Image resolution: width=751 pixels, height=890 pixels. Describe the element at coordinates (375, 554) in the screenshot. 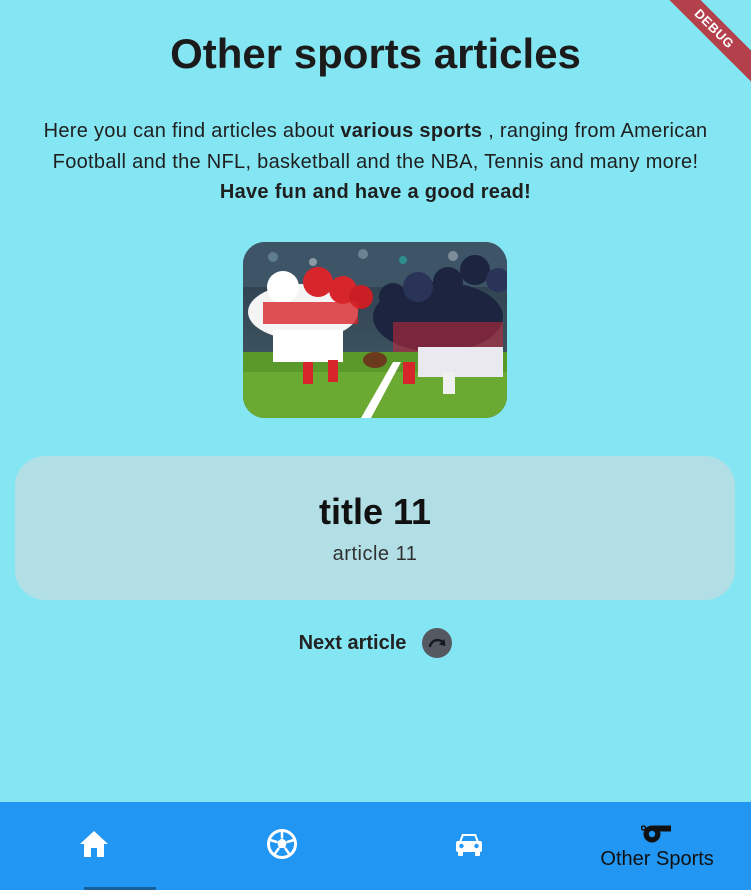

I see `article-body: article 11` at that location.